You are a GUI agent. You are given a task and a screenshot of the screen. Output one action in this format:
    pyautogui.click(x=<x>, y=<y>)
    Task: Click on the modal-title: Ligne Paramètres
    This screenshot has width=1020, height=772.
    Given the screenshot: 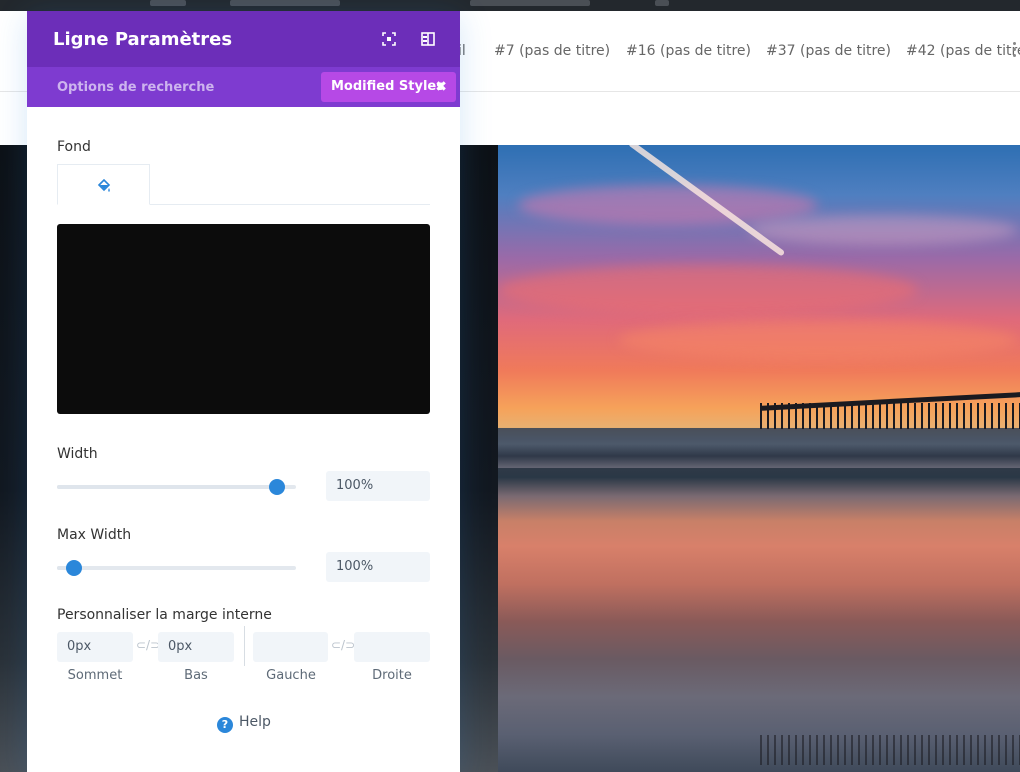 What is the action you would take?
    pyautogui.click(x=143, y=39)
    